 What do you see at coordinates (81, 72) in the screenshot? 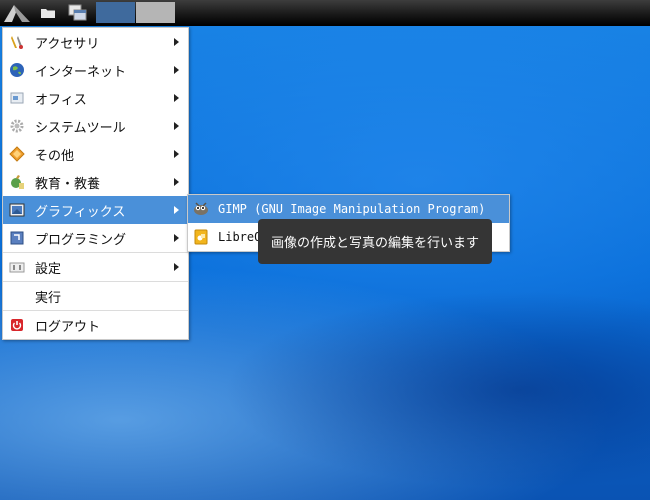
I see `menu-item-label: インターネット` at bounding box center [81, 72].